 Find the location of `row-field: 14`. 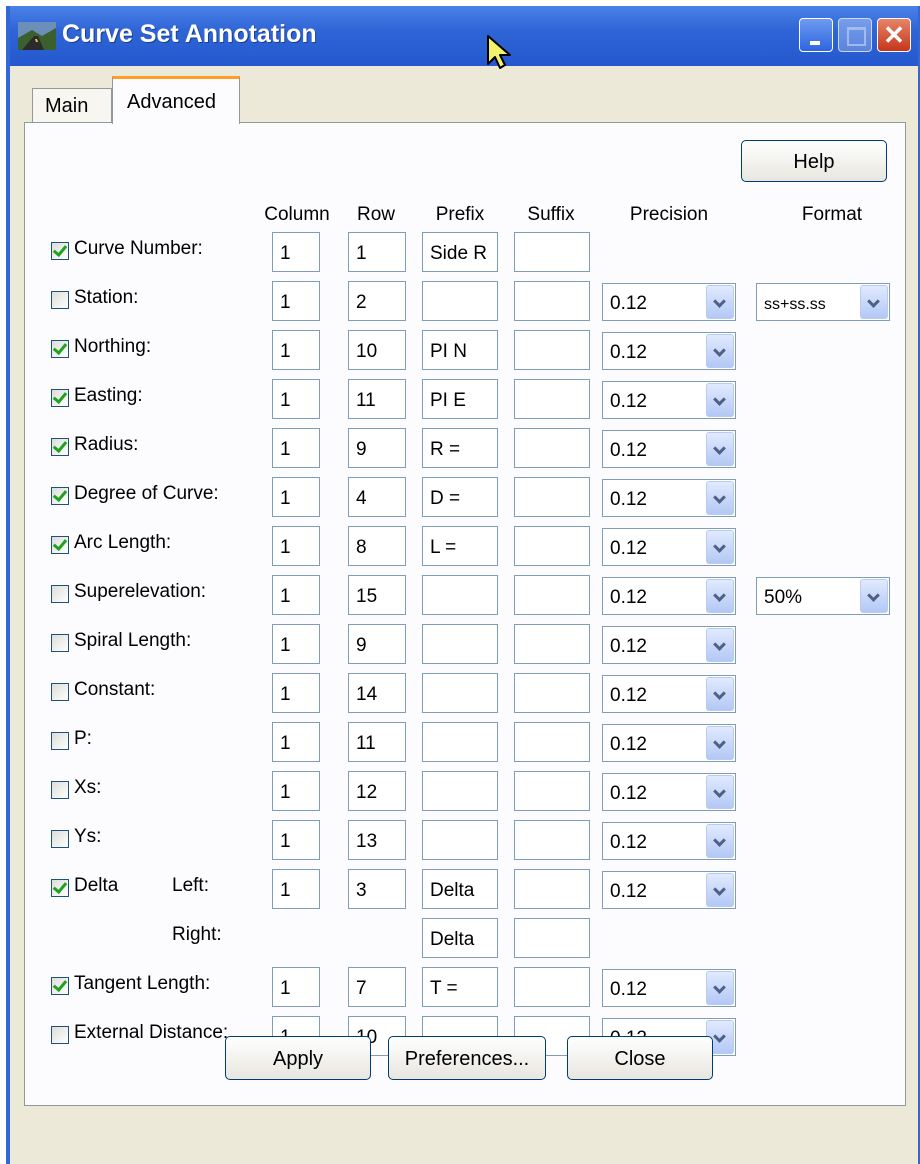

row-field: 14 is located at coordinates (377, 693).